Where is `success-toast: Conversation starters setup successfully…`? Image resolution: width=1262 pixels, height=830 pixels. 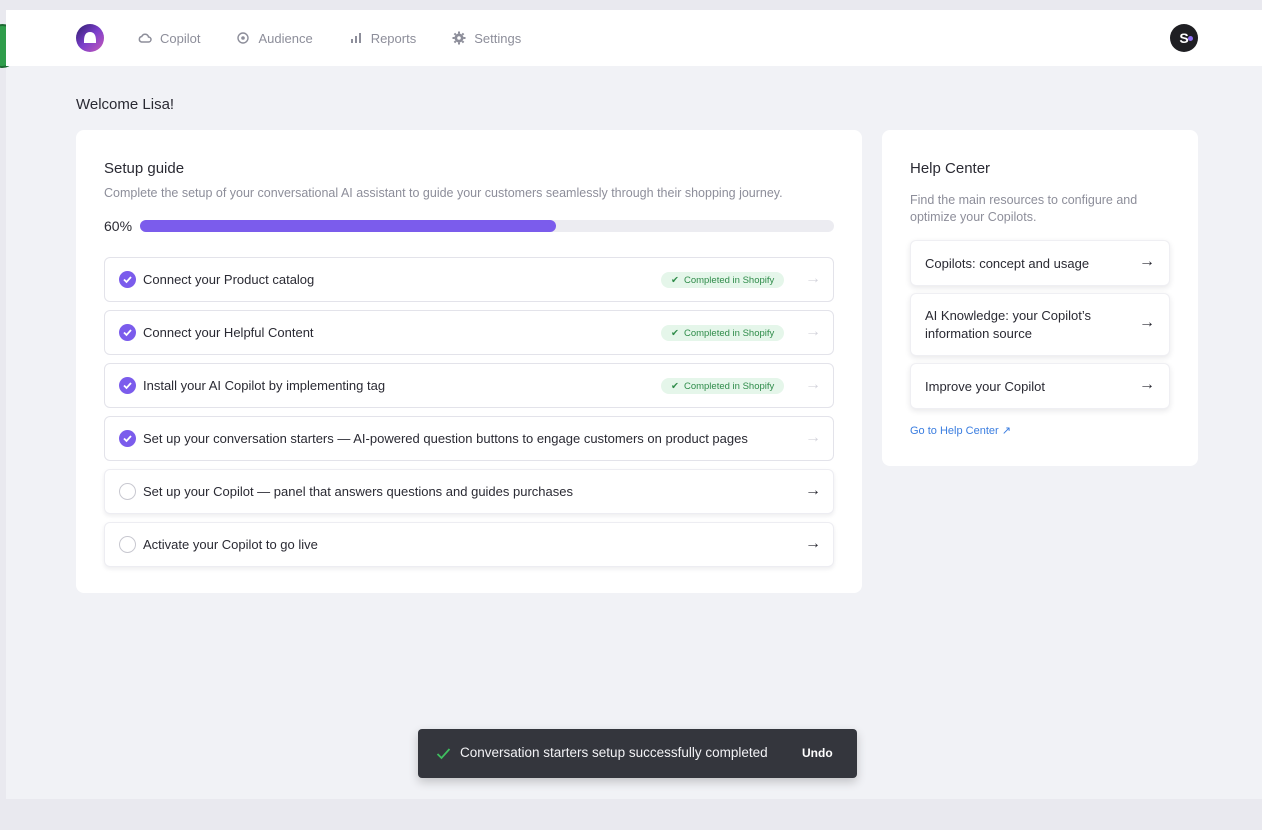 success-toast: Conversation starters setup successfully… is located at coordinates (637, 753).